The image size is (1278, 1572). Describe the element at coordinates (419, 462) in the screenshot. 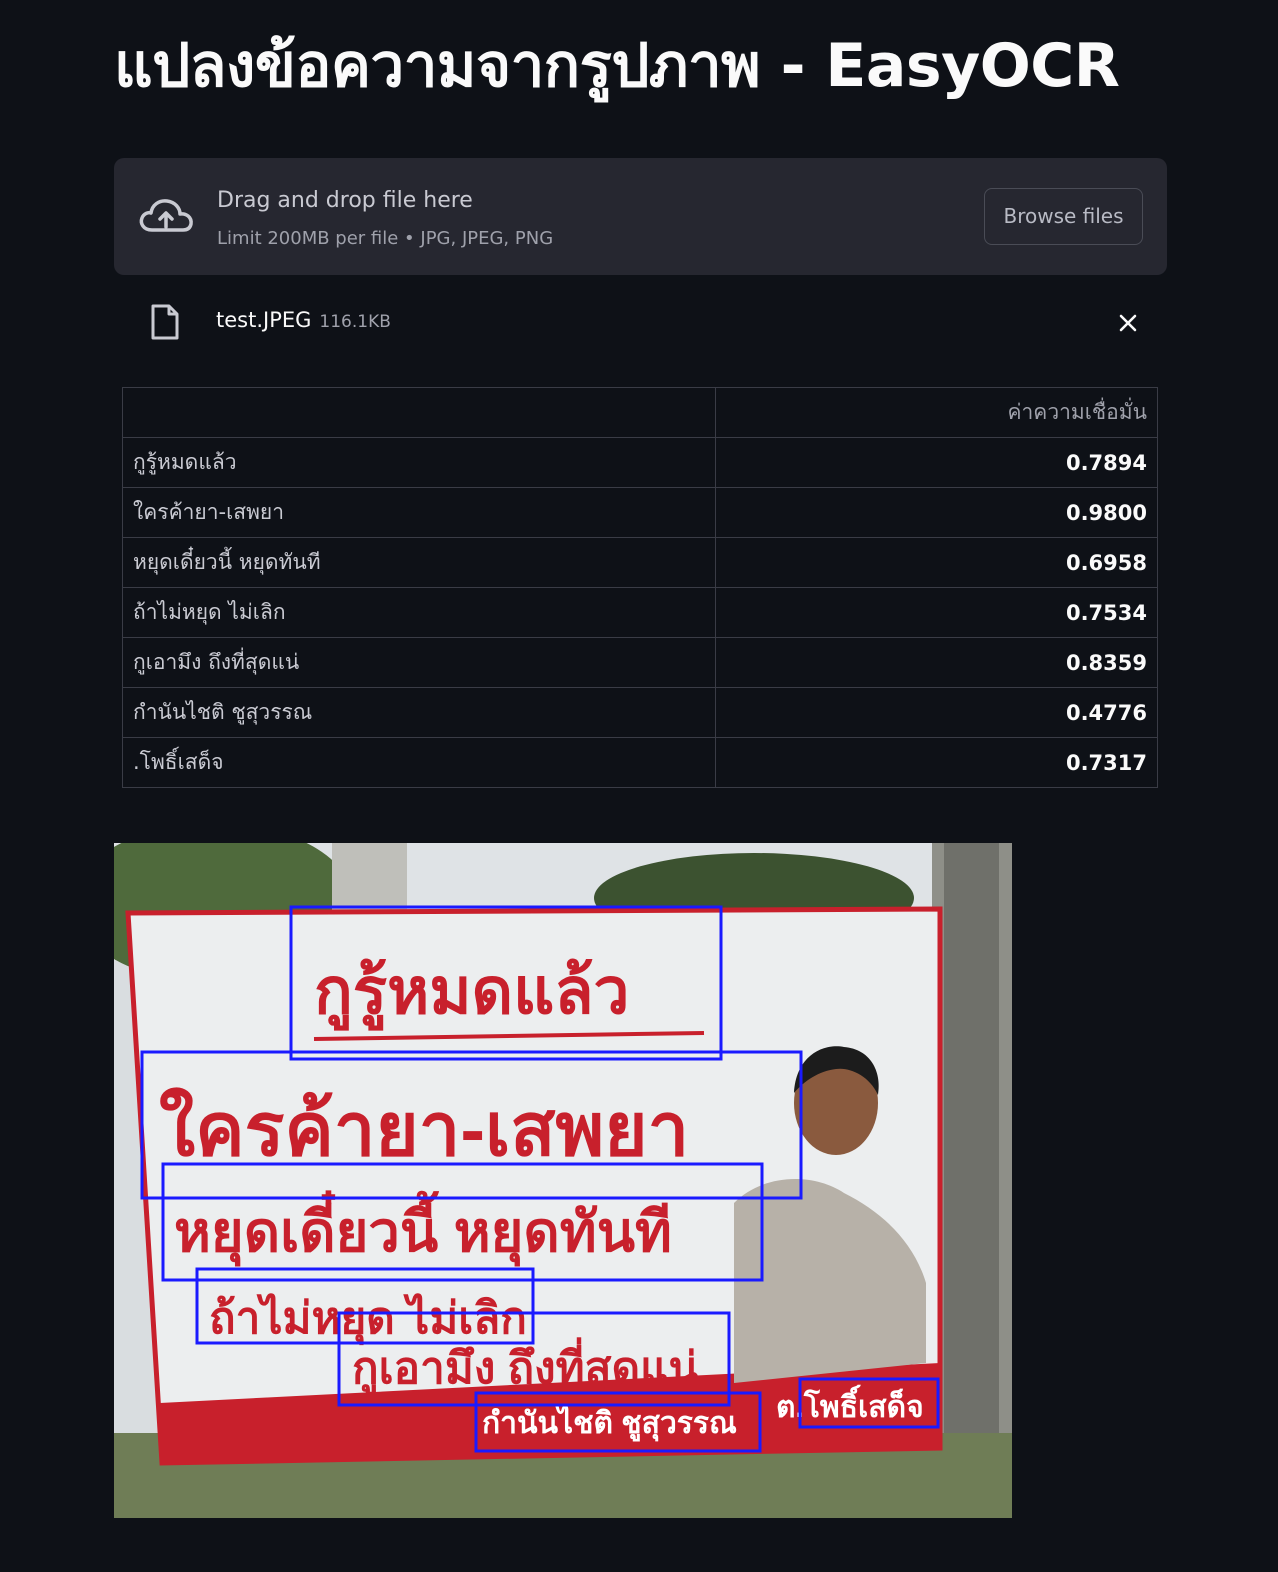

I see `row-text: กูรู้หมดแล้ว` at that location.